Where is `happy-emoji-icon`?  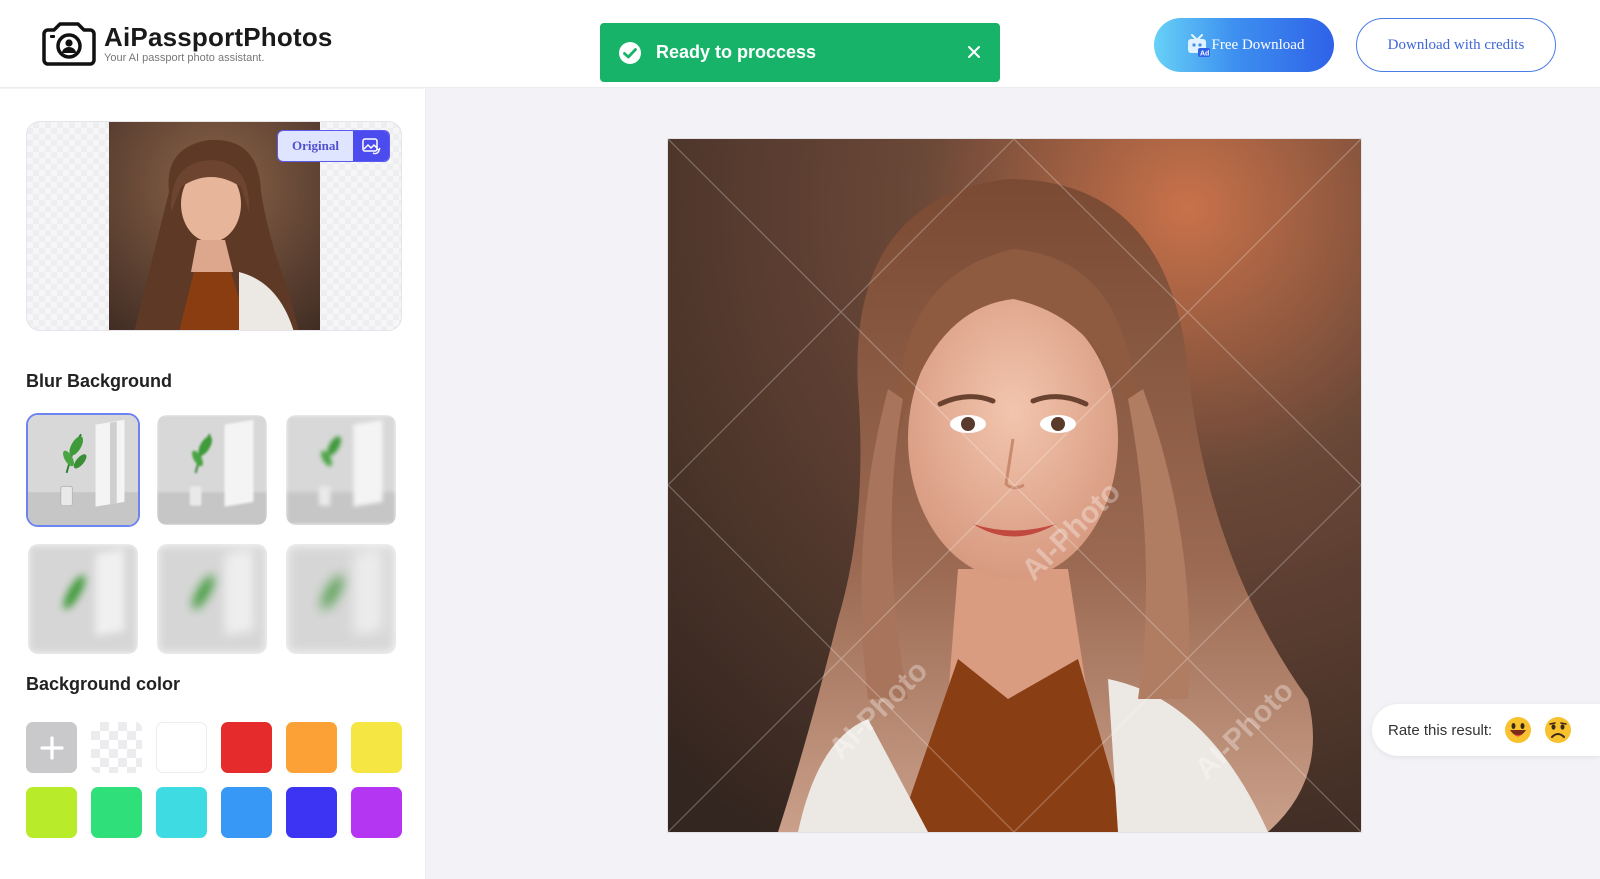 happy-emoji-icon is located at coordinates (1518, 730).